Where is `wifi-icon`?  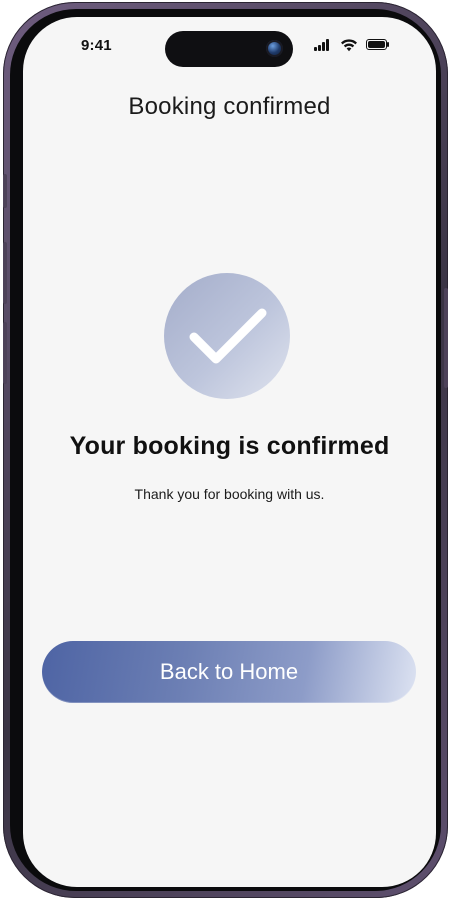
wifi-icon is located at coordinates (349, 45).